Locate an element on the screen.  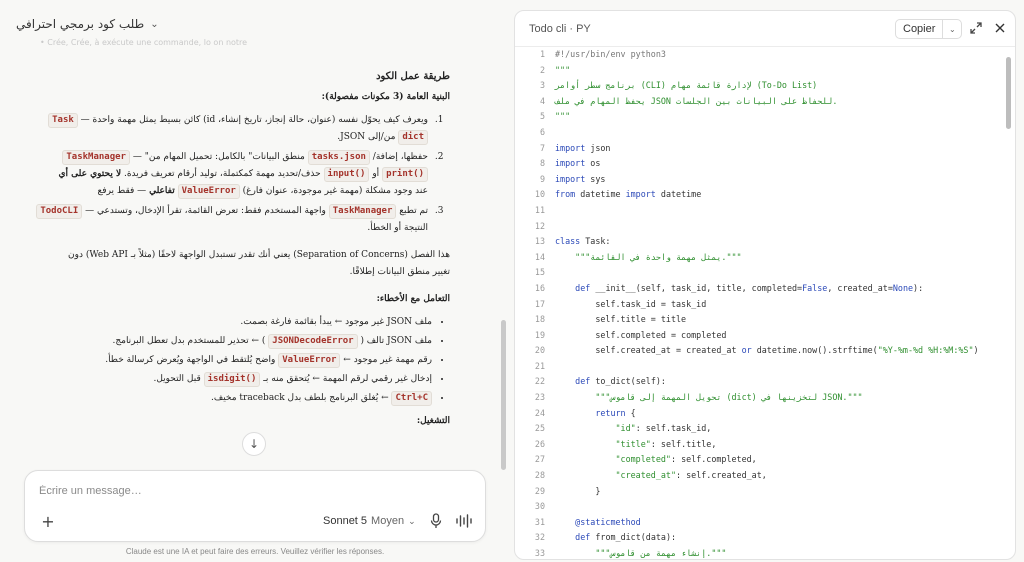
code-text: from datetime import datetime is located at coordinates (628, 194).